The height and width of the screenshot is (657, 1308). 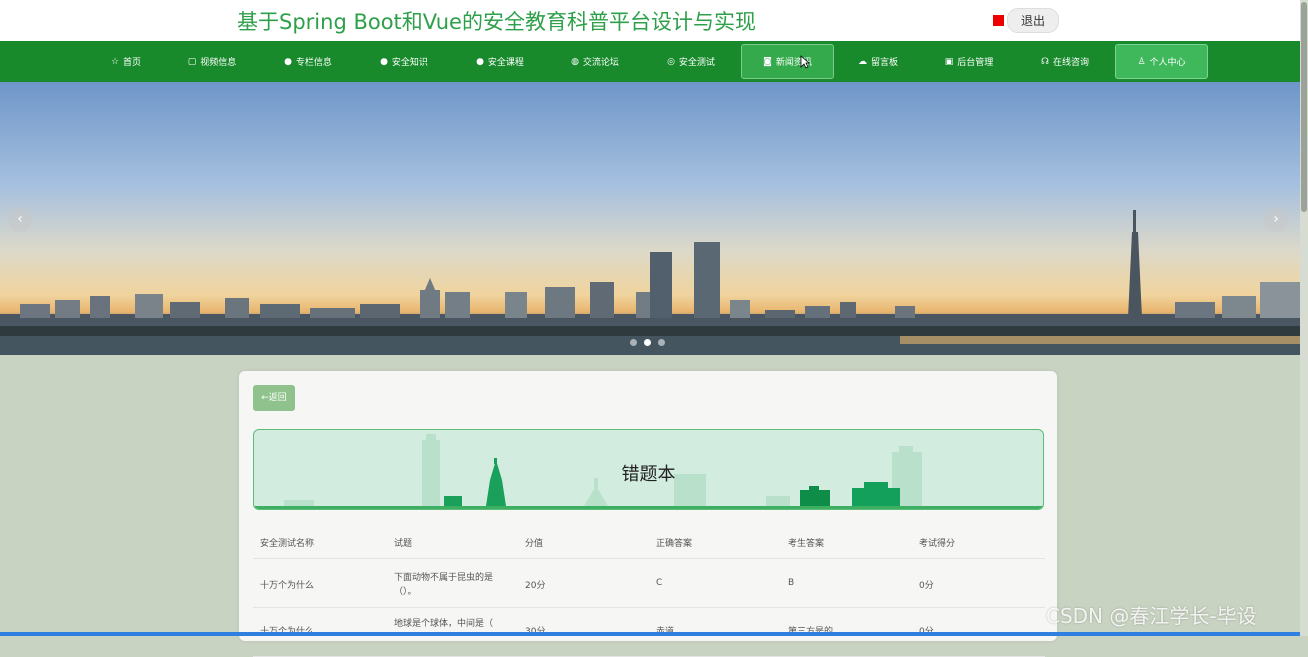 I want to click on mouse-cursor-icon, so click(x=805, y=62).